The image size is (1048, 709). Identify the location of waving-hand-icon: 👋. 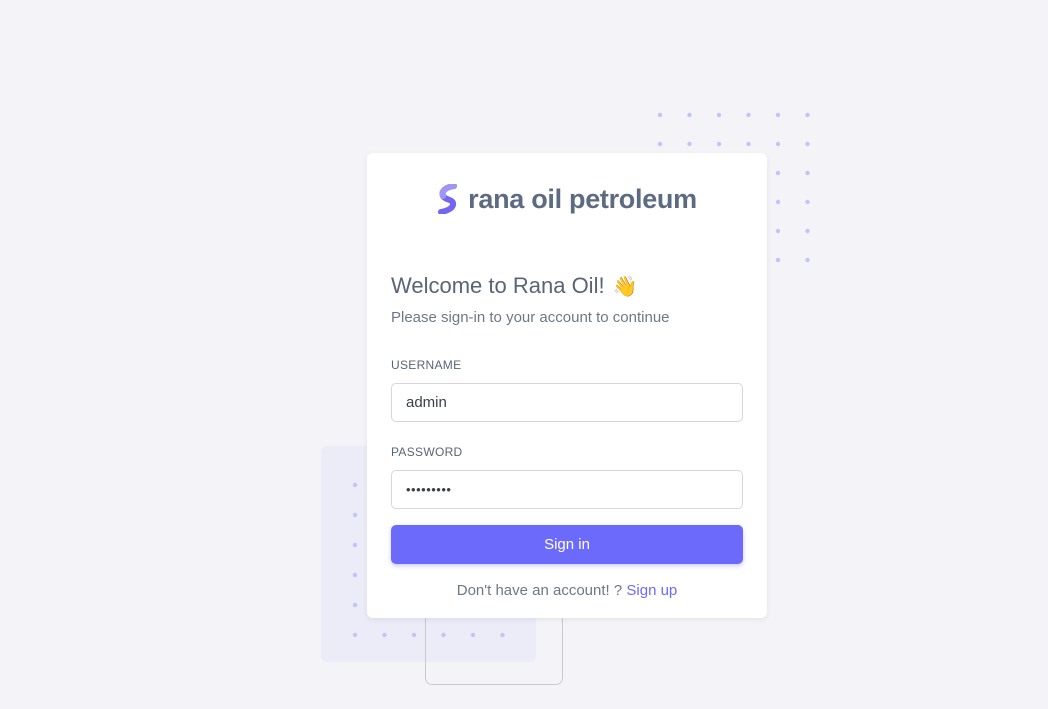
(625, 286).